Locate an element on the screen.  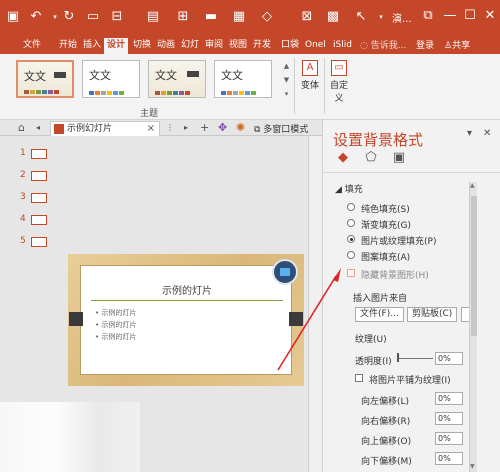
cursor-icon: ↖ is located at coordinates (361, 17).